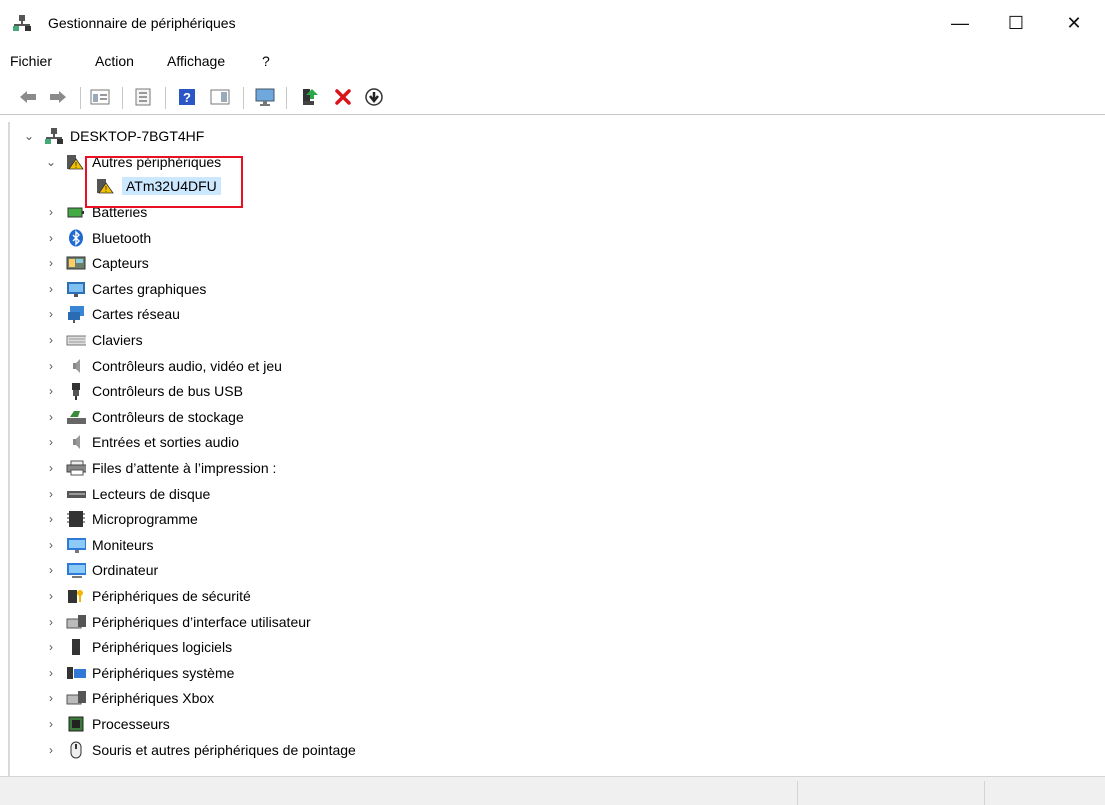  What do you see at coordinates (121, 519) in the screenshot?
I see `tree-category: › Microprogramme` at bounding box center [121, 519].